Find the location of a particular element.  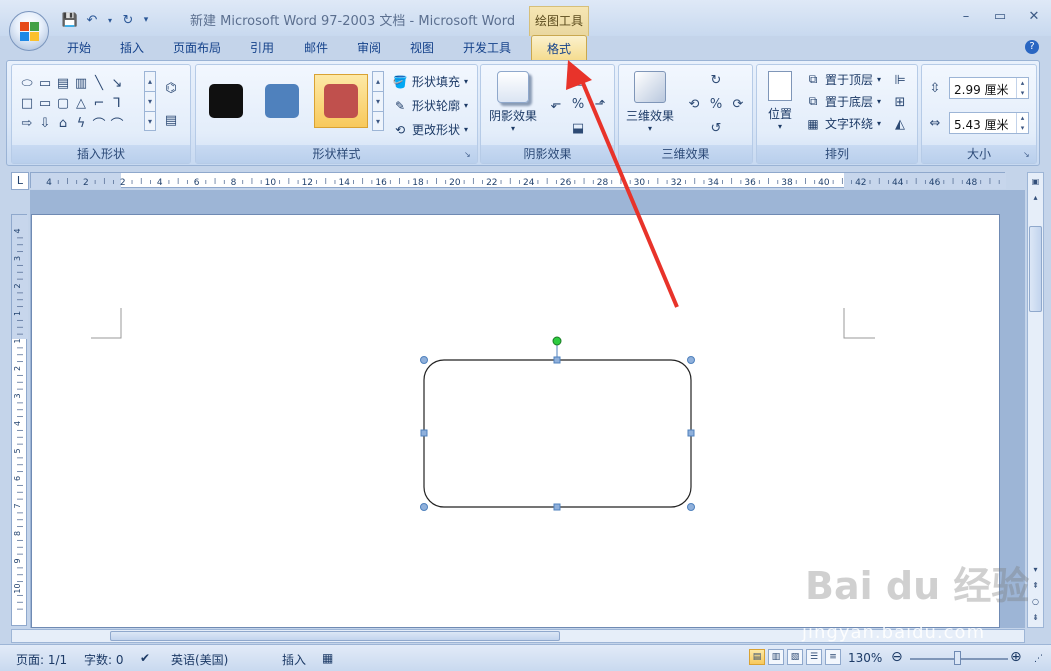

office-button is located at coordinates (29, 31).